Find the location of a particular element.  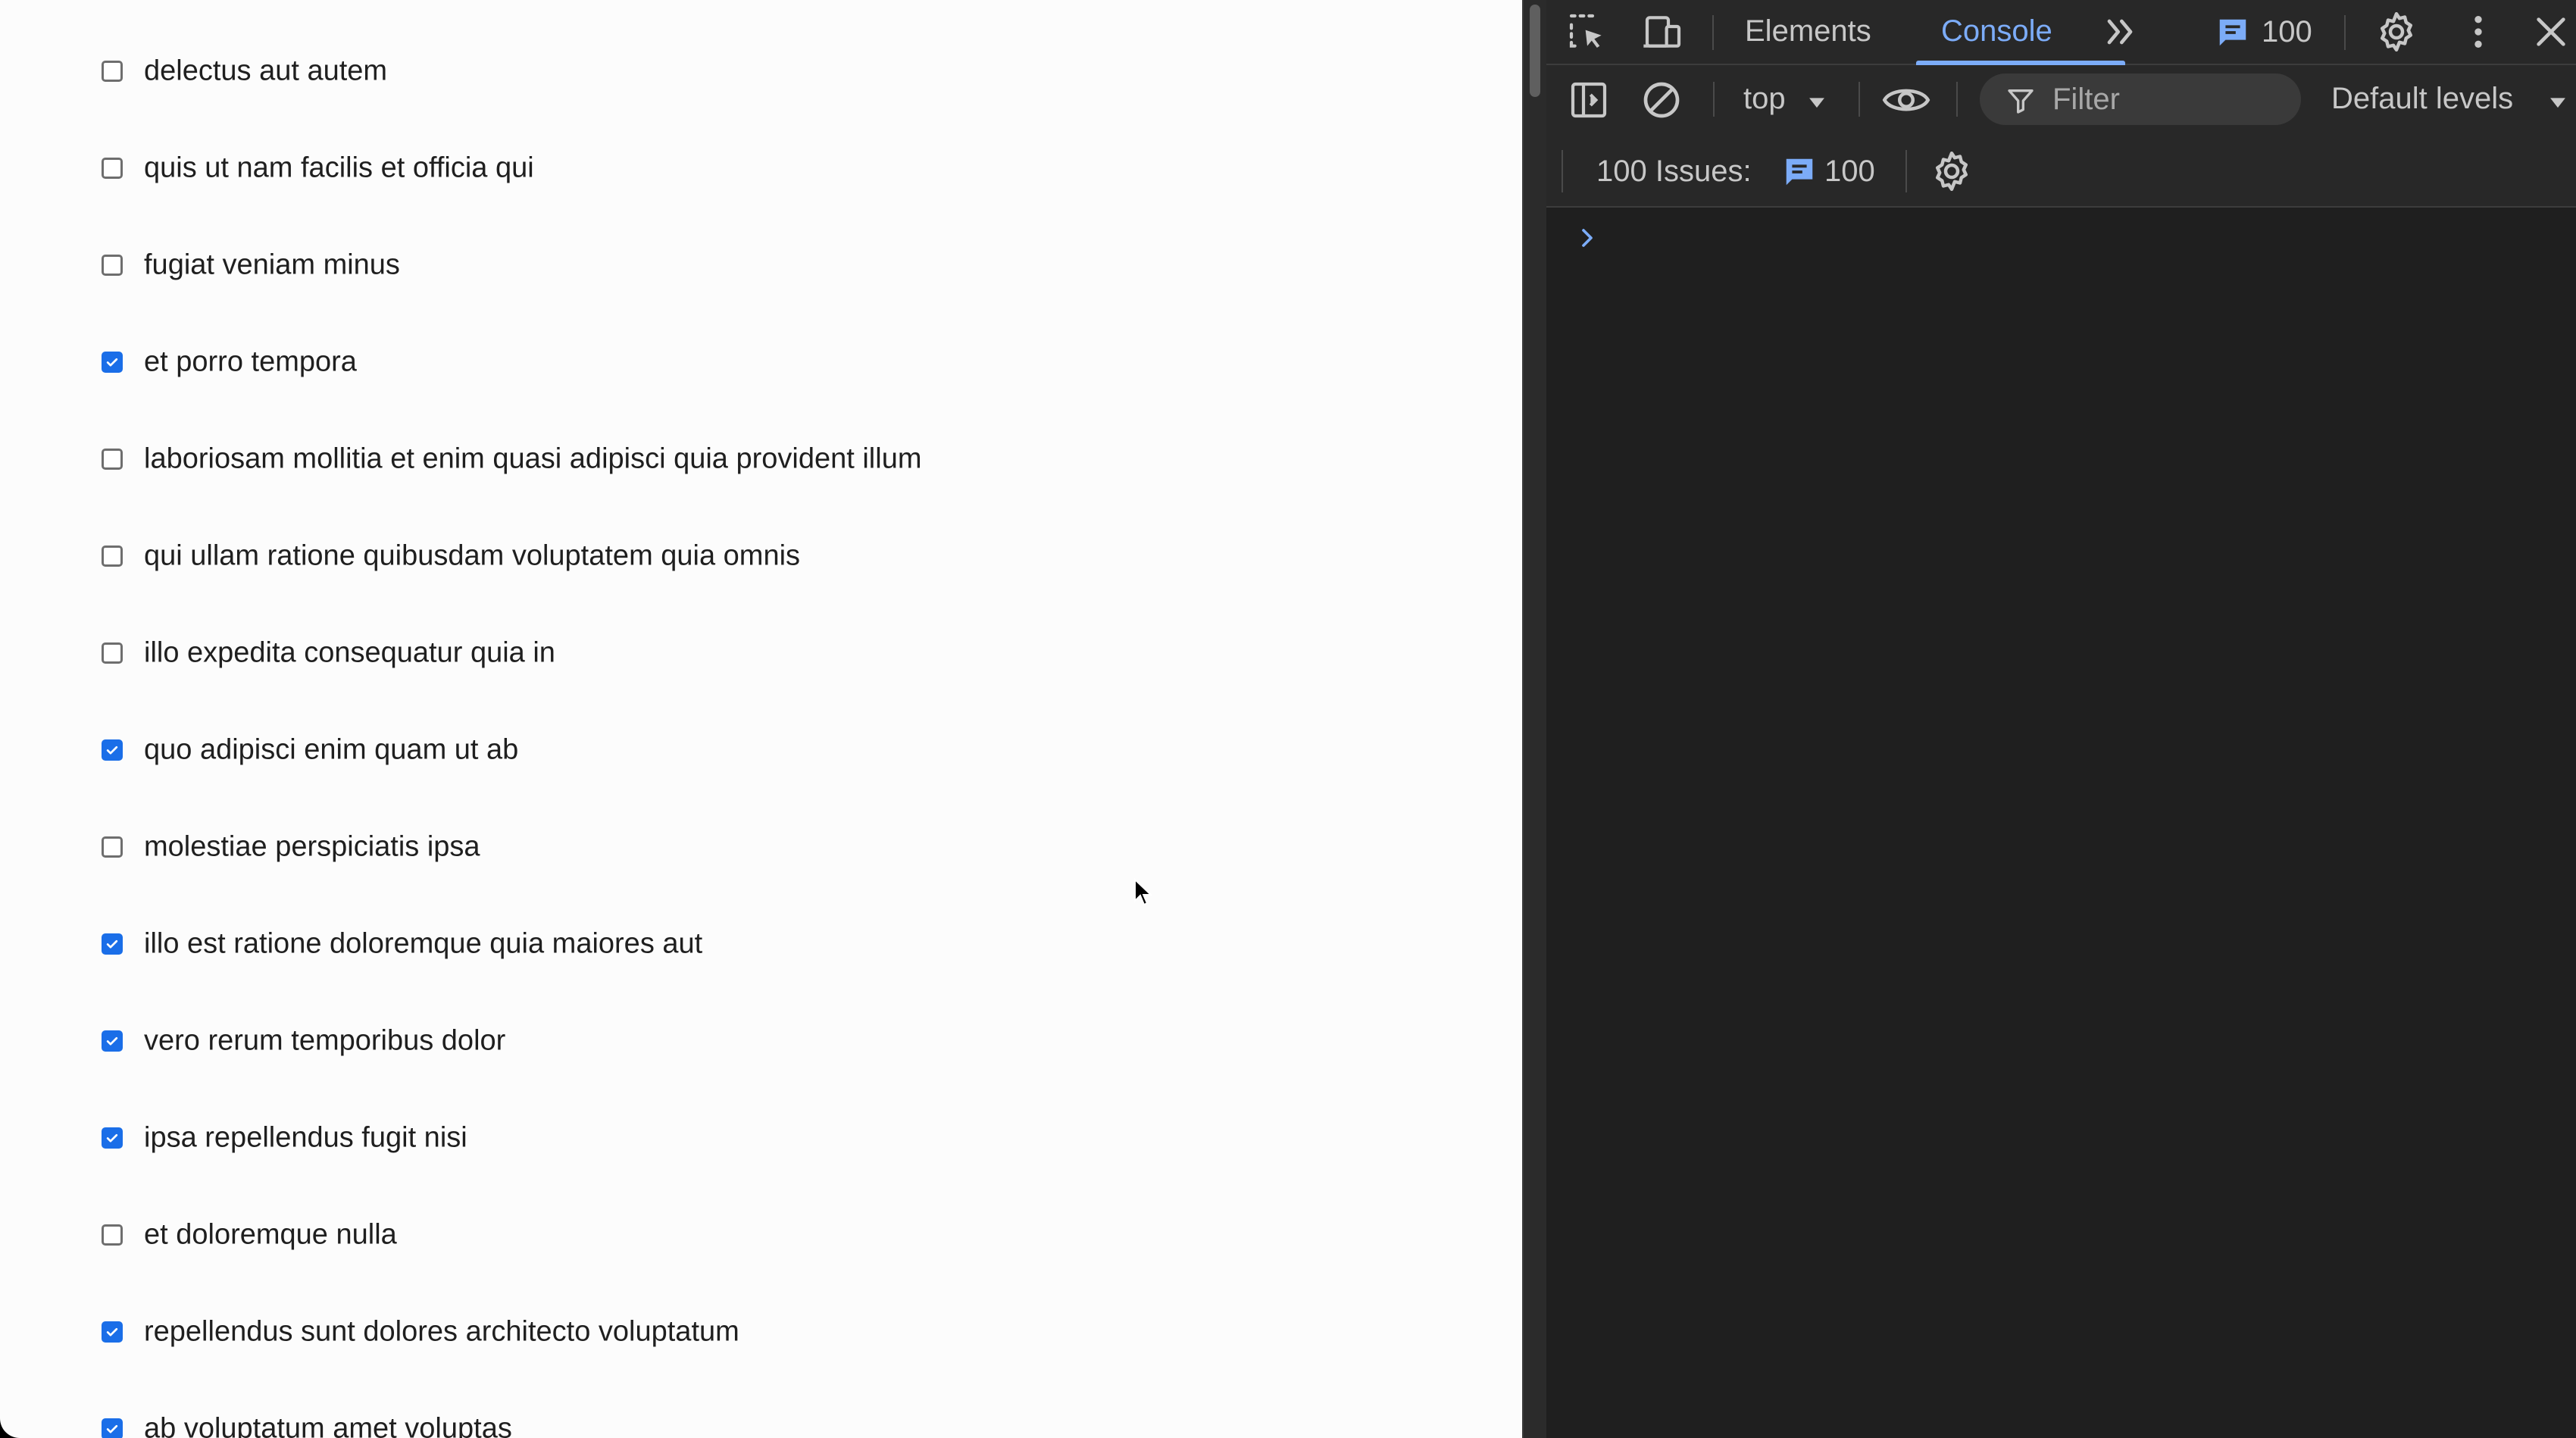

todo-label: delectus aut autem is located at coordinates (266, 71).